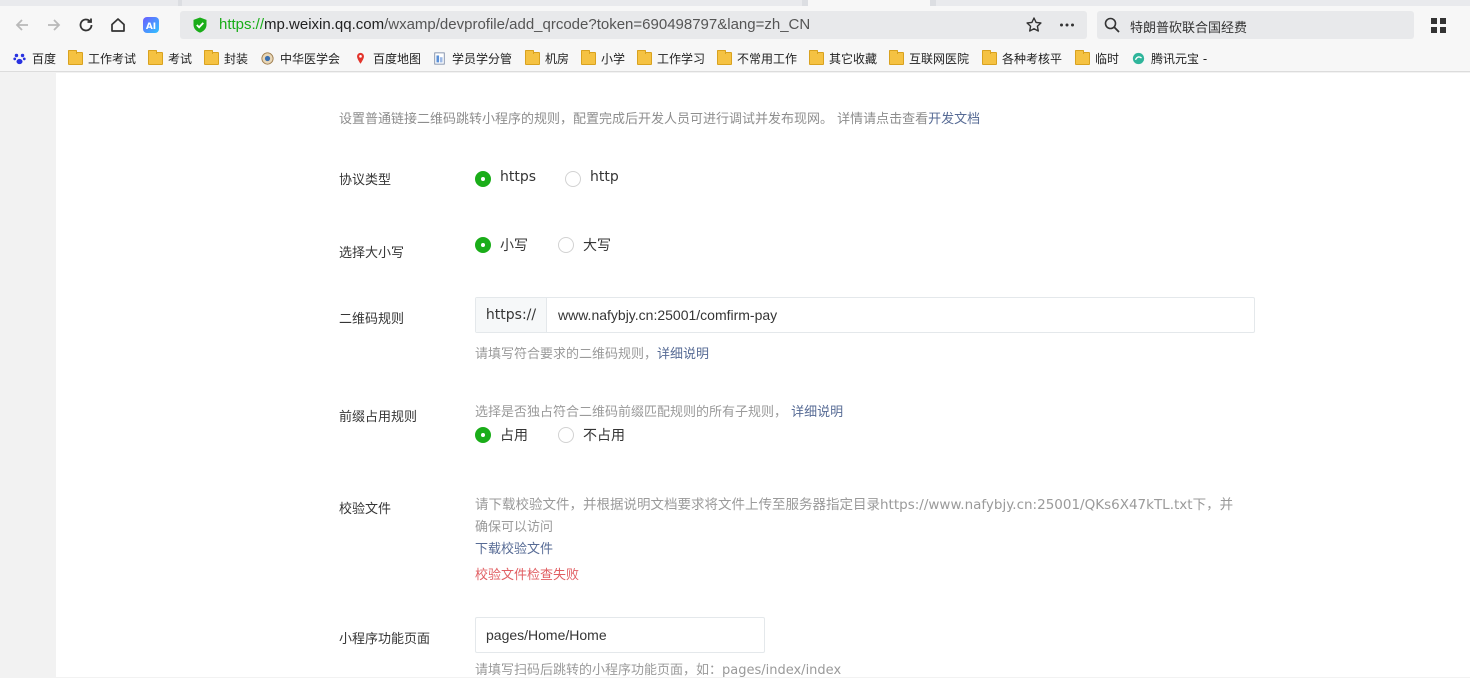 The image size is (1470, 678). I want to click on page-path-input, so click(621, 635).